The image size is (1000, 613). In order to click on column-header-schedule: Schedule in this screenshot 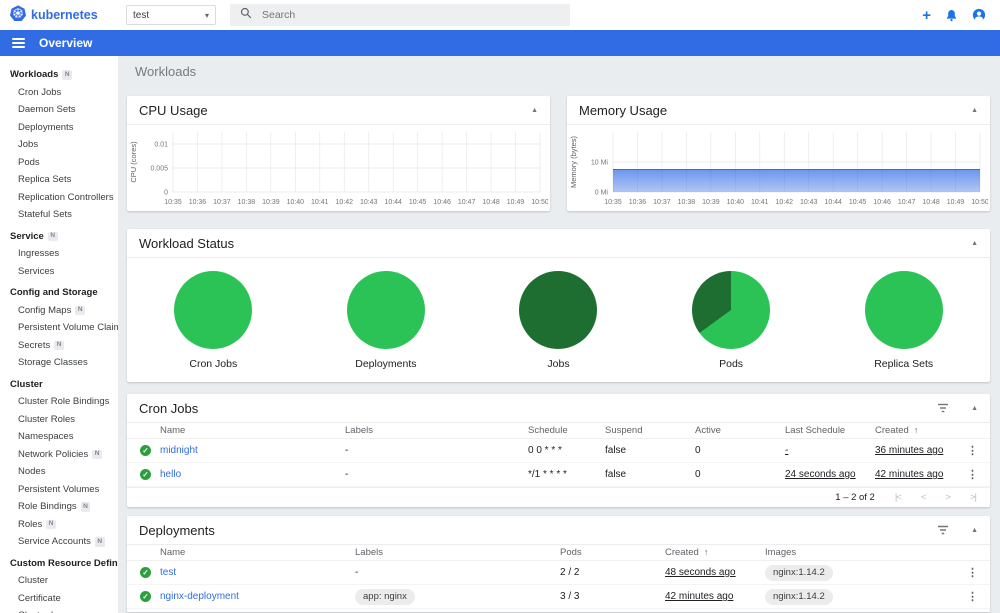, I will do `click(566, 430)`.